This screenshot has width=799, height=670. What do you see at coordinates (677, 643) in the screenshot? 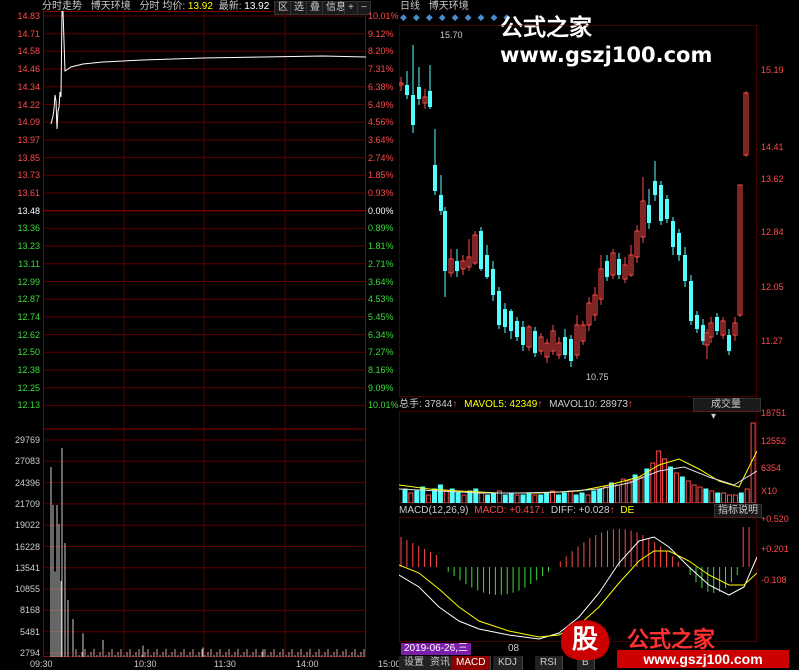
I see `watermark-bottom: 股 公式之家 www.gszj100.com` at bounding box center [677, 643].